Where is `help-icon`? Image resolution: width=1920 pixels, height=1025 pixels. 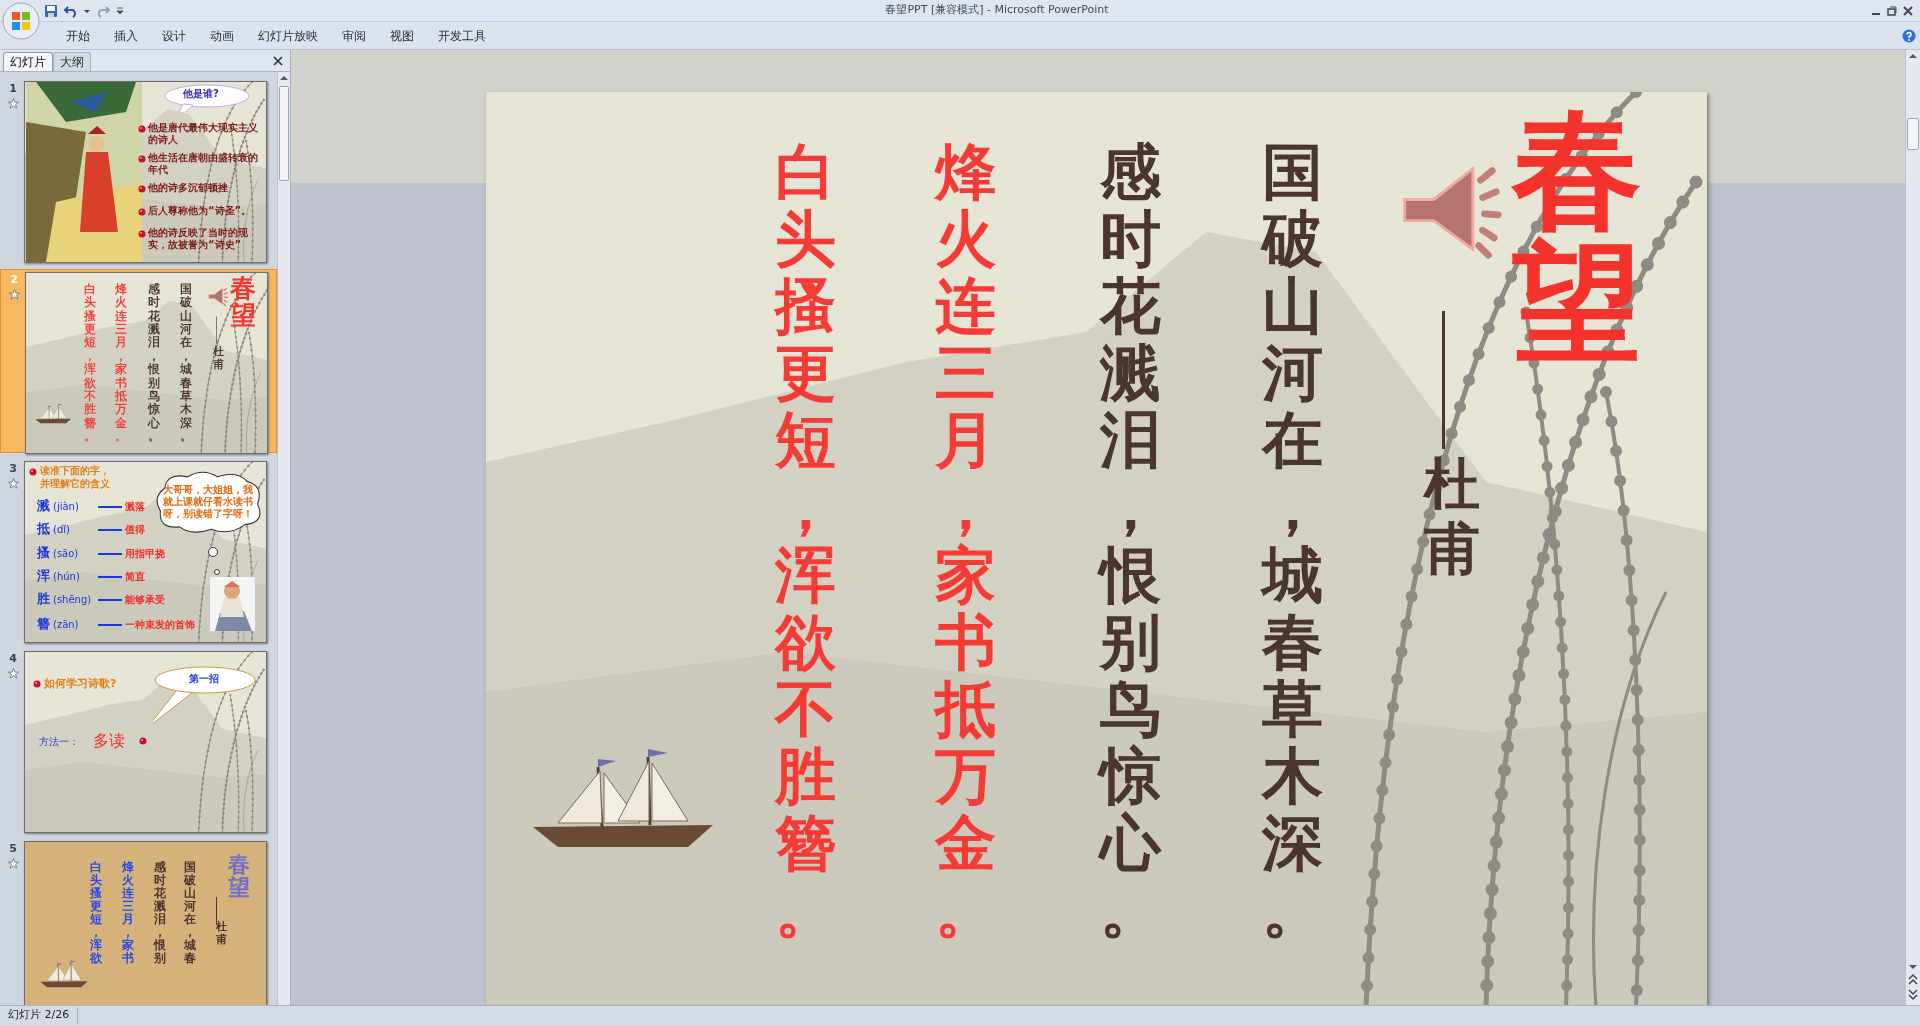
help-icon is located at coordinates (1909, 35).